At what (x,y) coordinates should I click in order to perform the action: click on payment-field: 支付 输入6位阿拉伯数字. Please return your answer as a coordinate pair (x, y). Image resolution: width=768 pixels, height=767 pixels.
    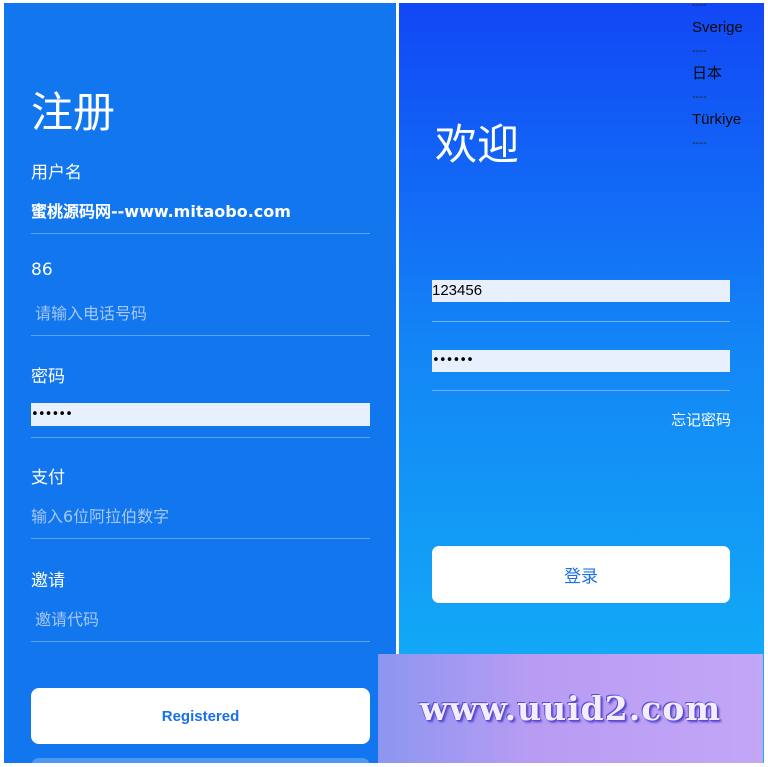
    Looking at the image, I should click on (200, 513).